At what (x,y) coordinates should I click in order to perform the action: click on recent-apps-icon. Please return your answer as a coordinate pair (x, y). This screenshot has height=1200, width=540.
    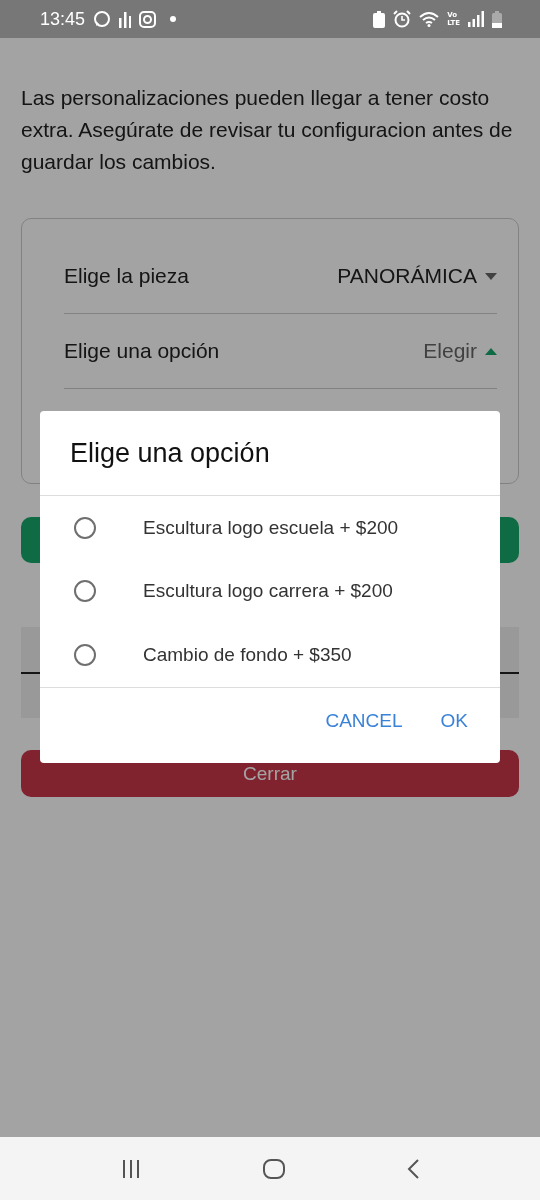
    Looking at the image, I should click on (131, 1168).